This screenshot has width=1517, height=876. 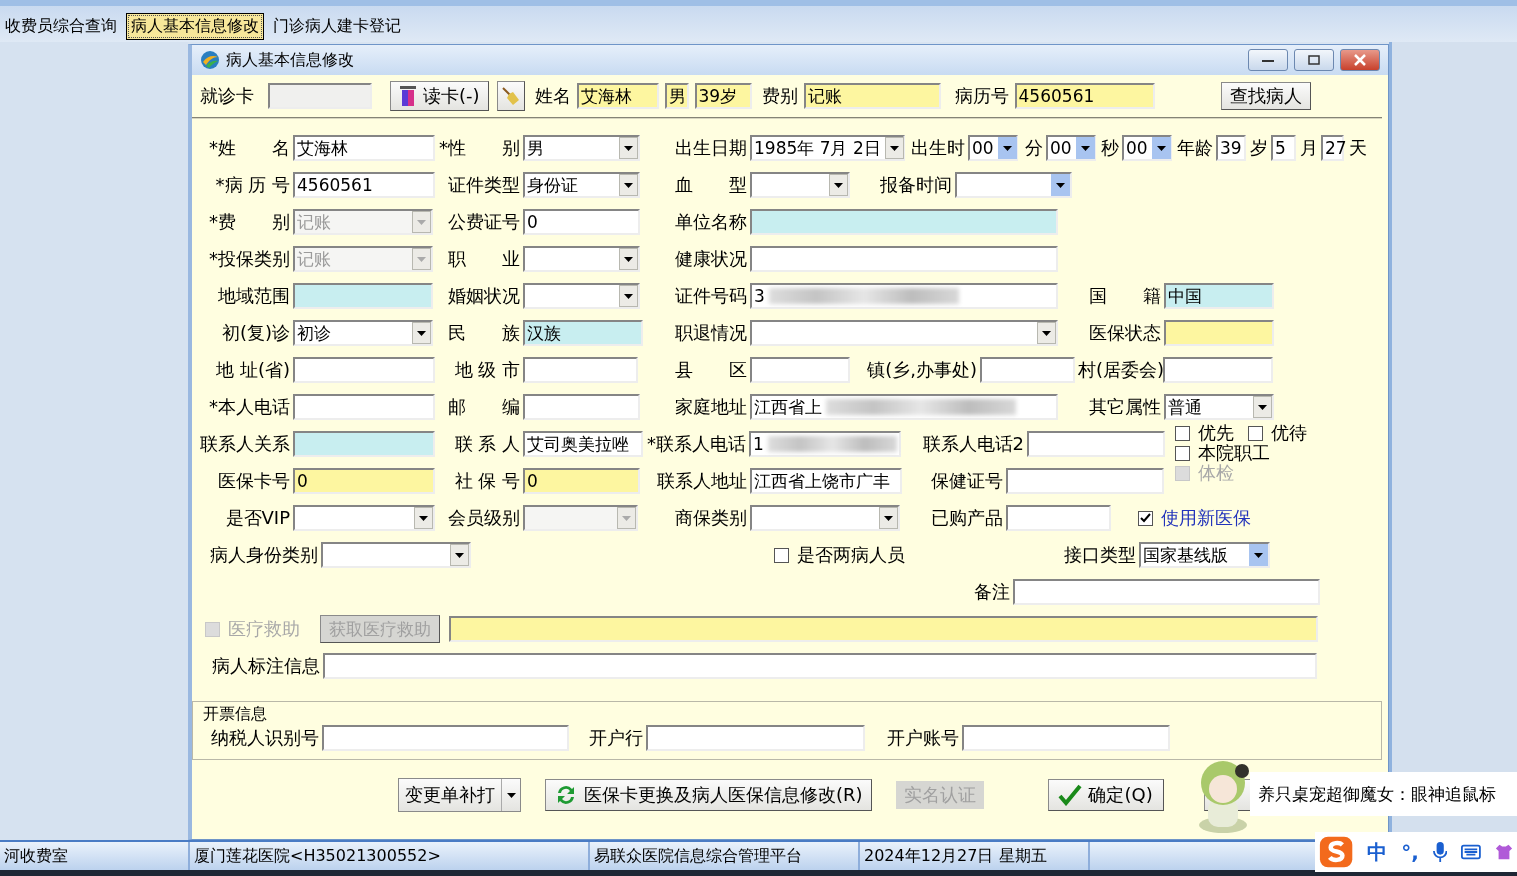 What do you see at coordinates (915, 185) in the screenshot?
I see `field-label: 报备时间` at bounding box center [915, 185].